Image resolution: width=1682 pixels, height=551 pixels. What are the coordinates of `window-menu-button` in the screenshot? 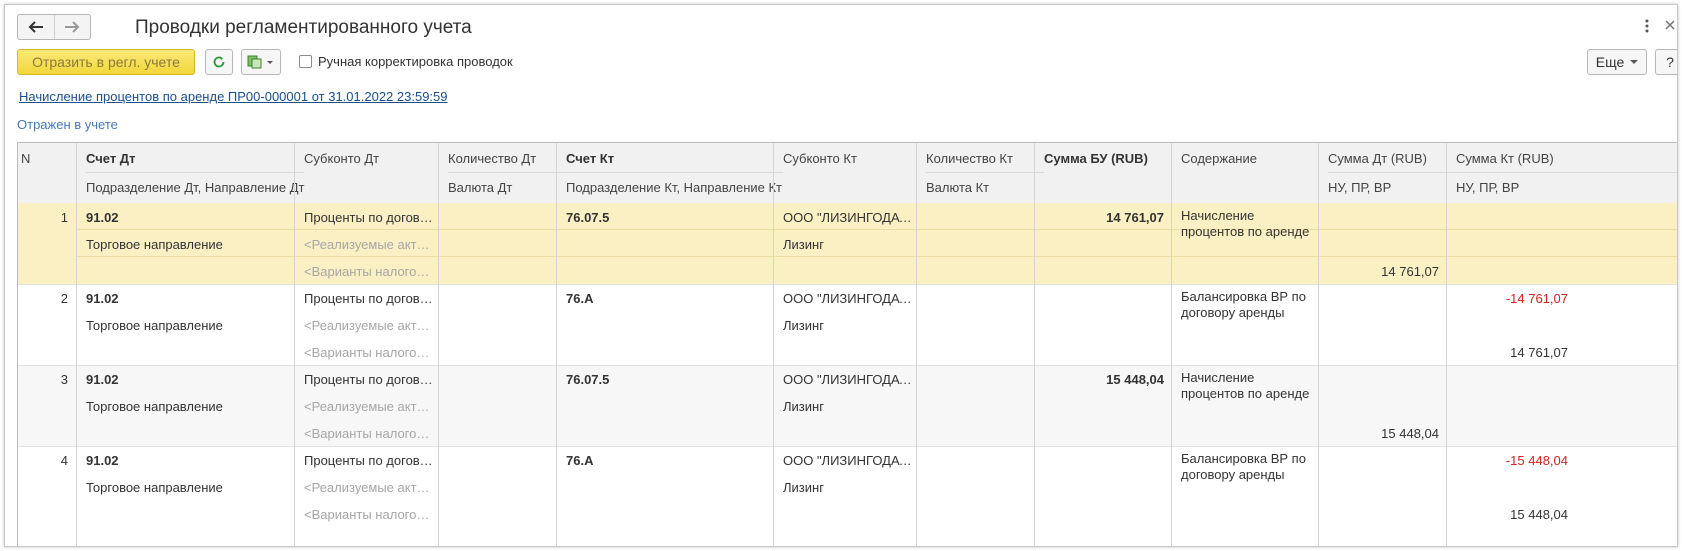 It's located at (1647, 27).